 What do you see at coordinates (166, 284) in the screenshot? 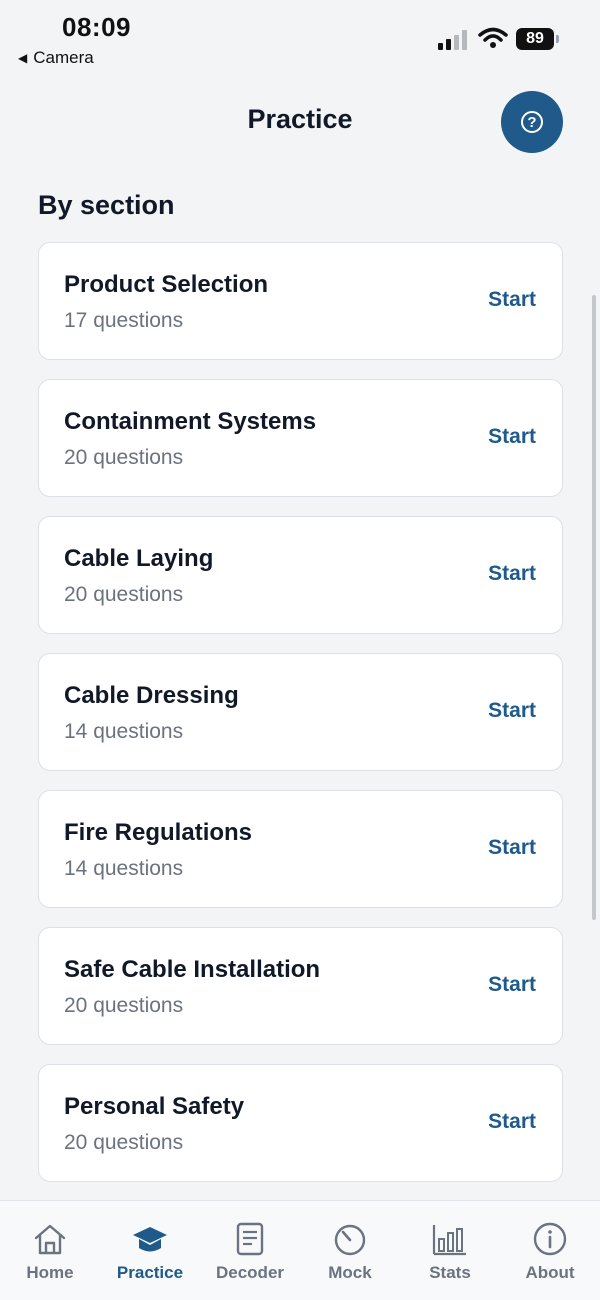
I see `section-title: Product Selection` at bounding box center [166, 284].